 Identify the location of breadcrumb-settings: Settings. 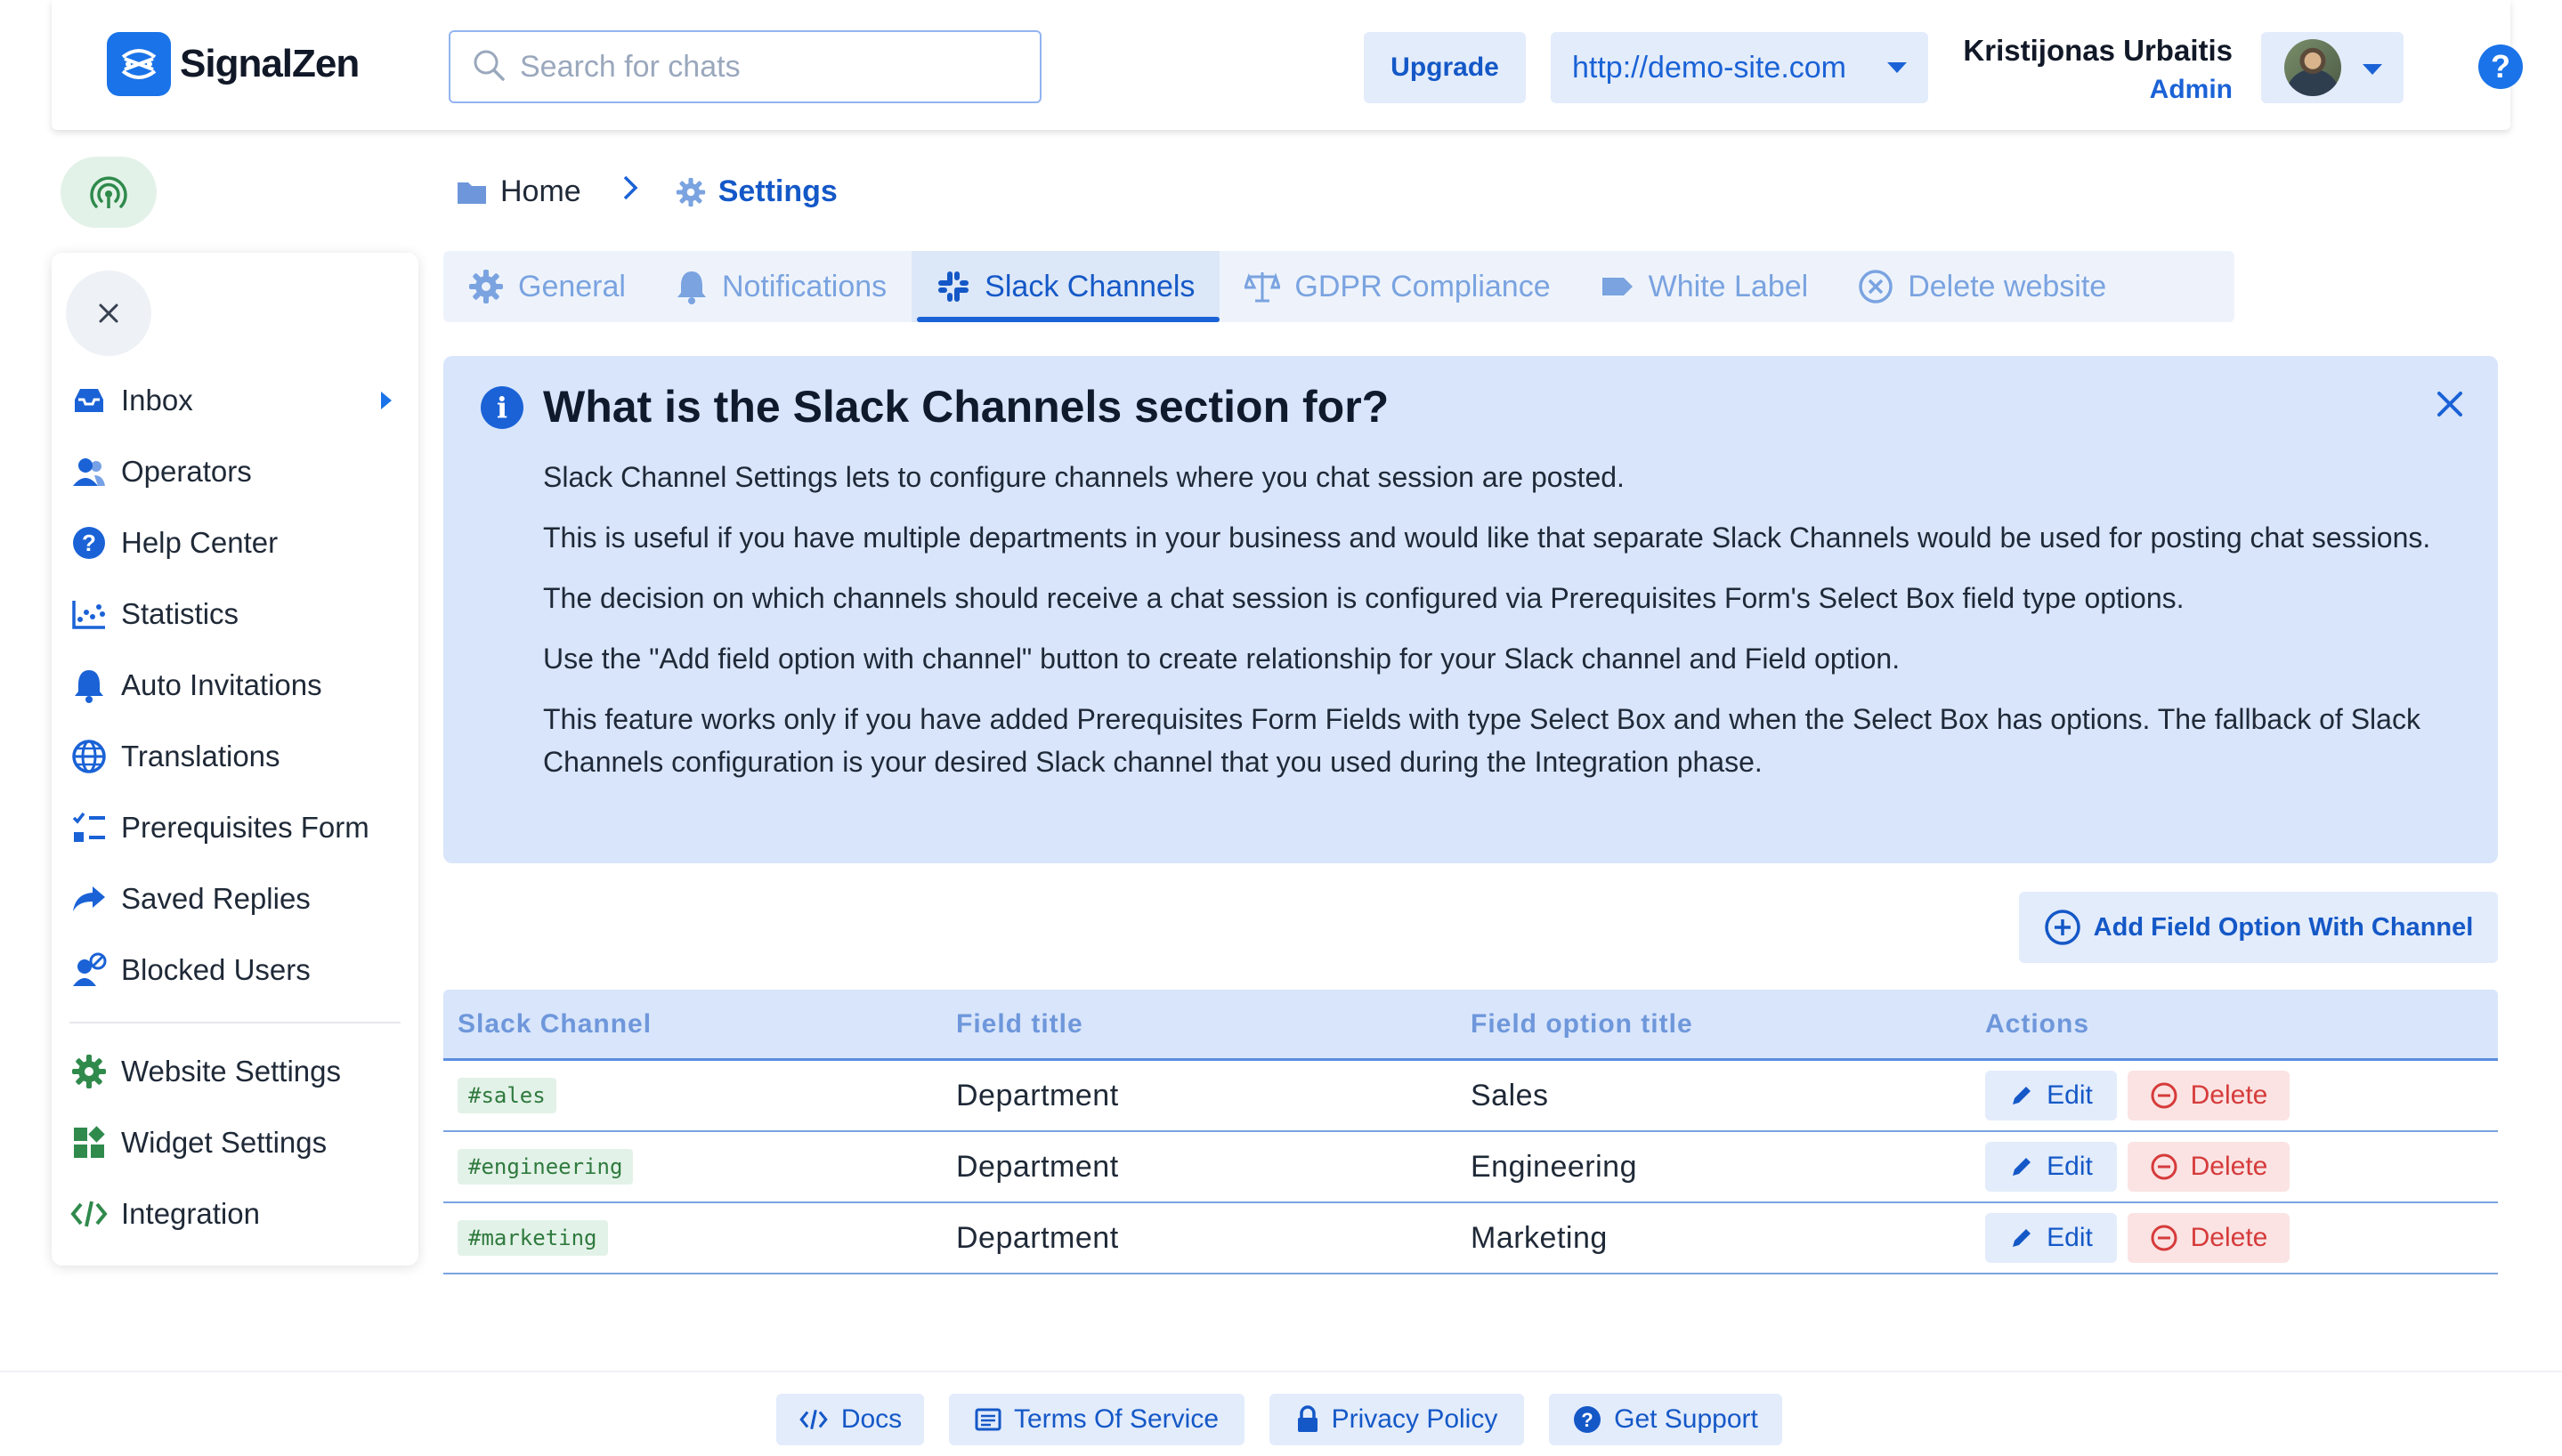
(757, 191).